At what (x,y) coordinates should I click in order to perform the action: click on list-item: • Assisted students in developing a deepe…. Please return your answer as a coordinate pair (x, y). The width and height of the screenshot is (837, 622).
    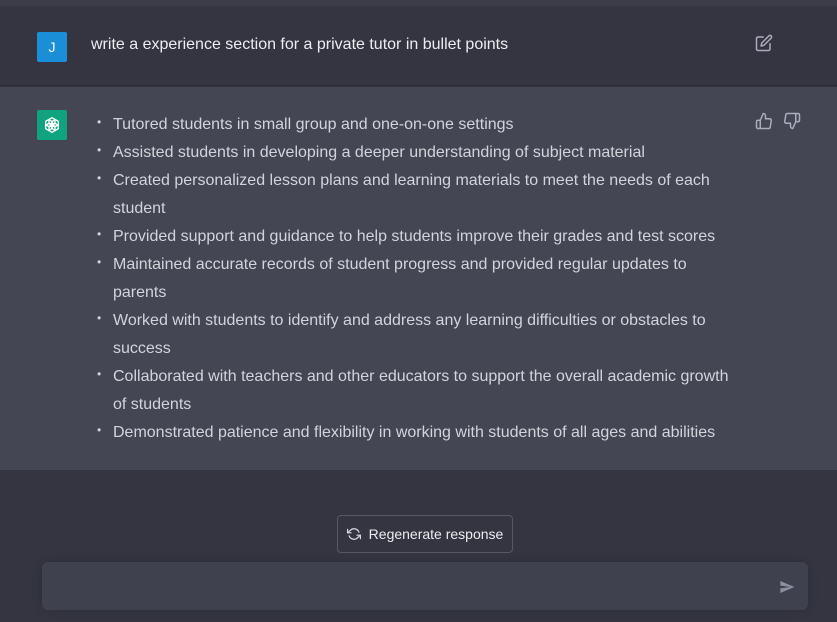
    Looking at the image, I should click on (418, 153).